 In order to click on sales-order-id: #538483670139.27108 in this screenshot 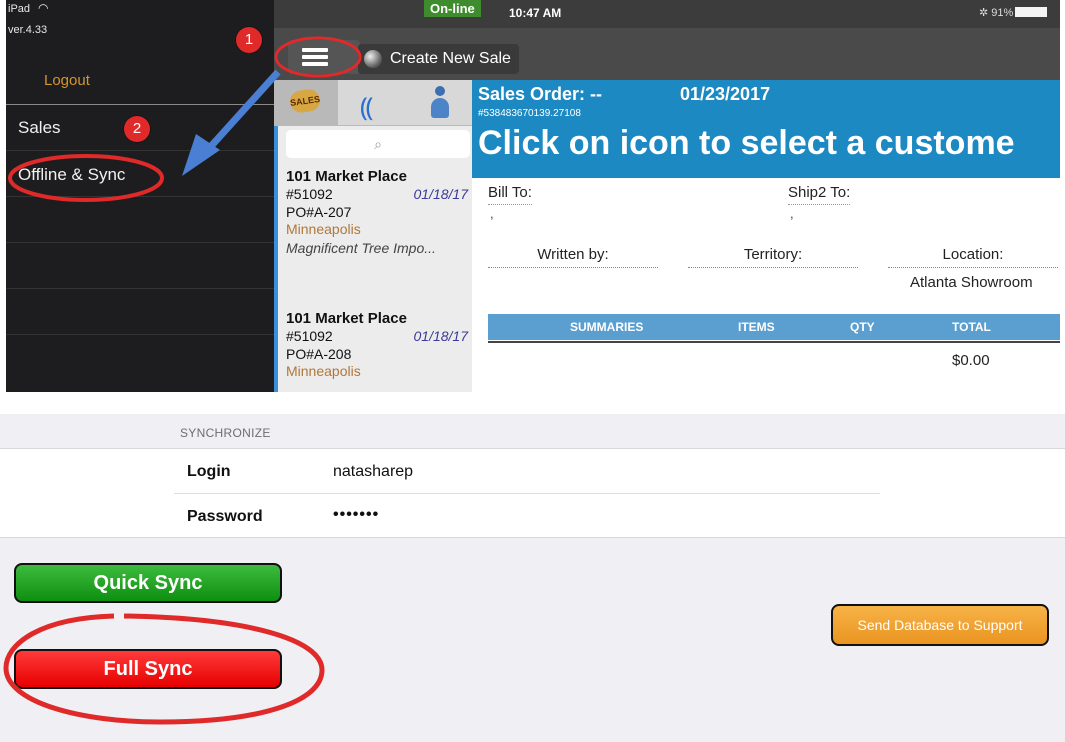, I will do `click(529, 113)`.